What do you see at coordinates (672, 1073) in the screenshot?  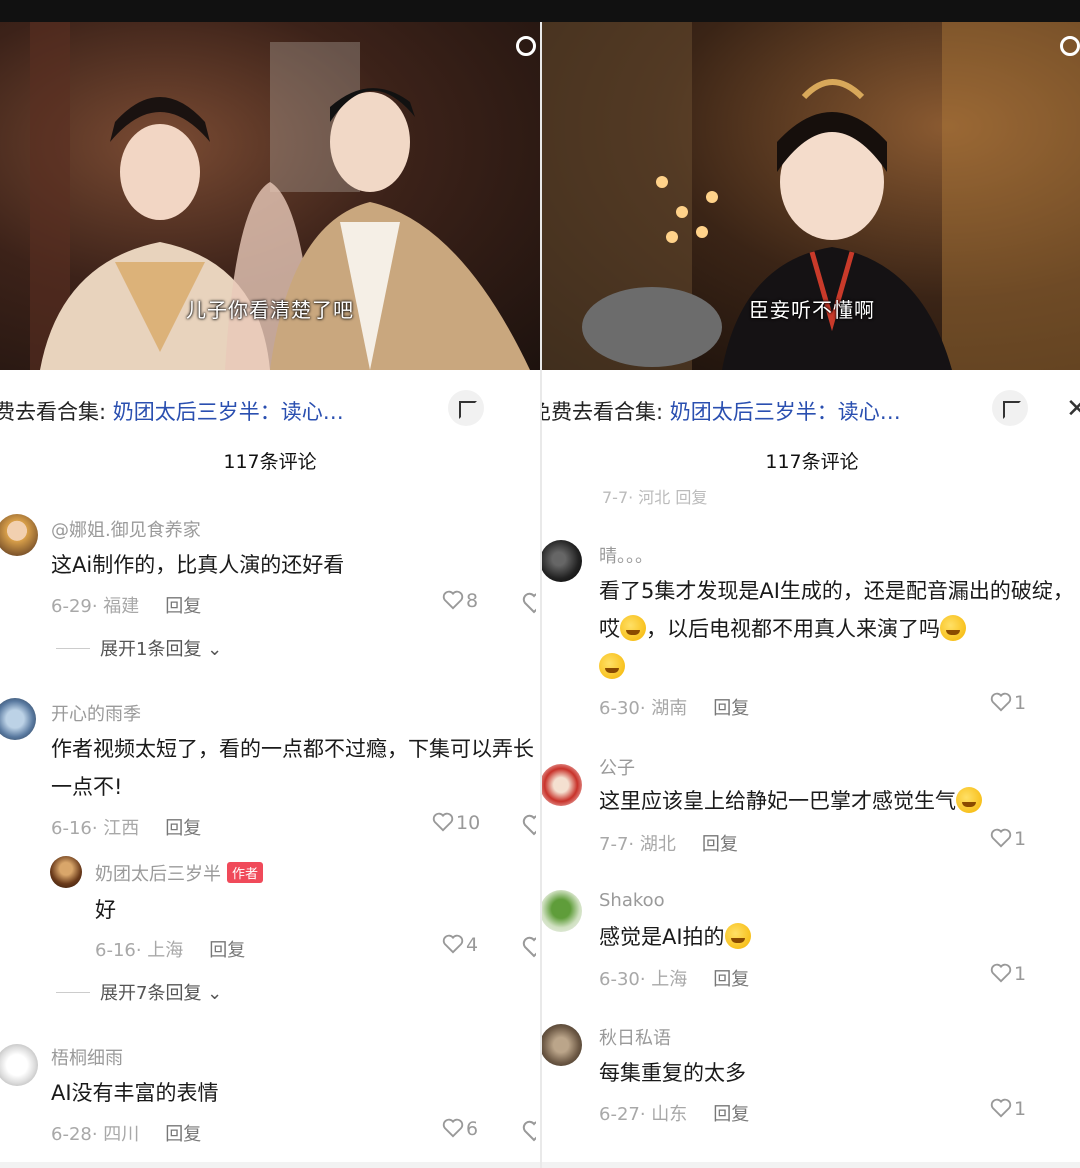 I see `comment-text: 每集重复的太多` at bounding box center [672, 1073].